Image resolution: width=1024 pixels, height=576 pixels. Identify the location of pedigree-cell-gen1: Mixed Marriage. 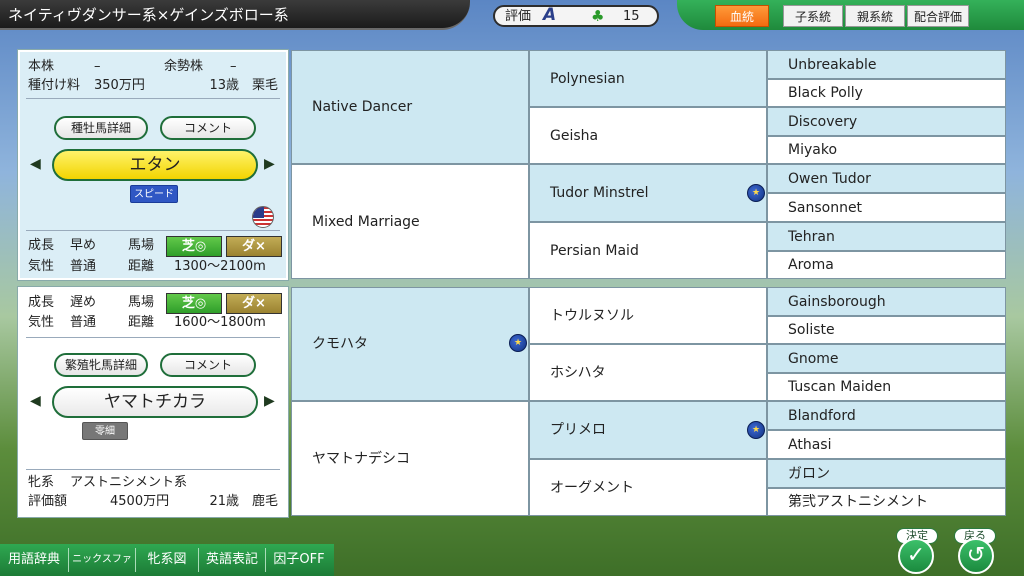
(410, 221).